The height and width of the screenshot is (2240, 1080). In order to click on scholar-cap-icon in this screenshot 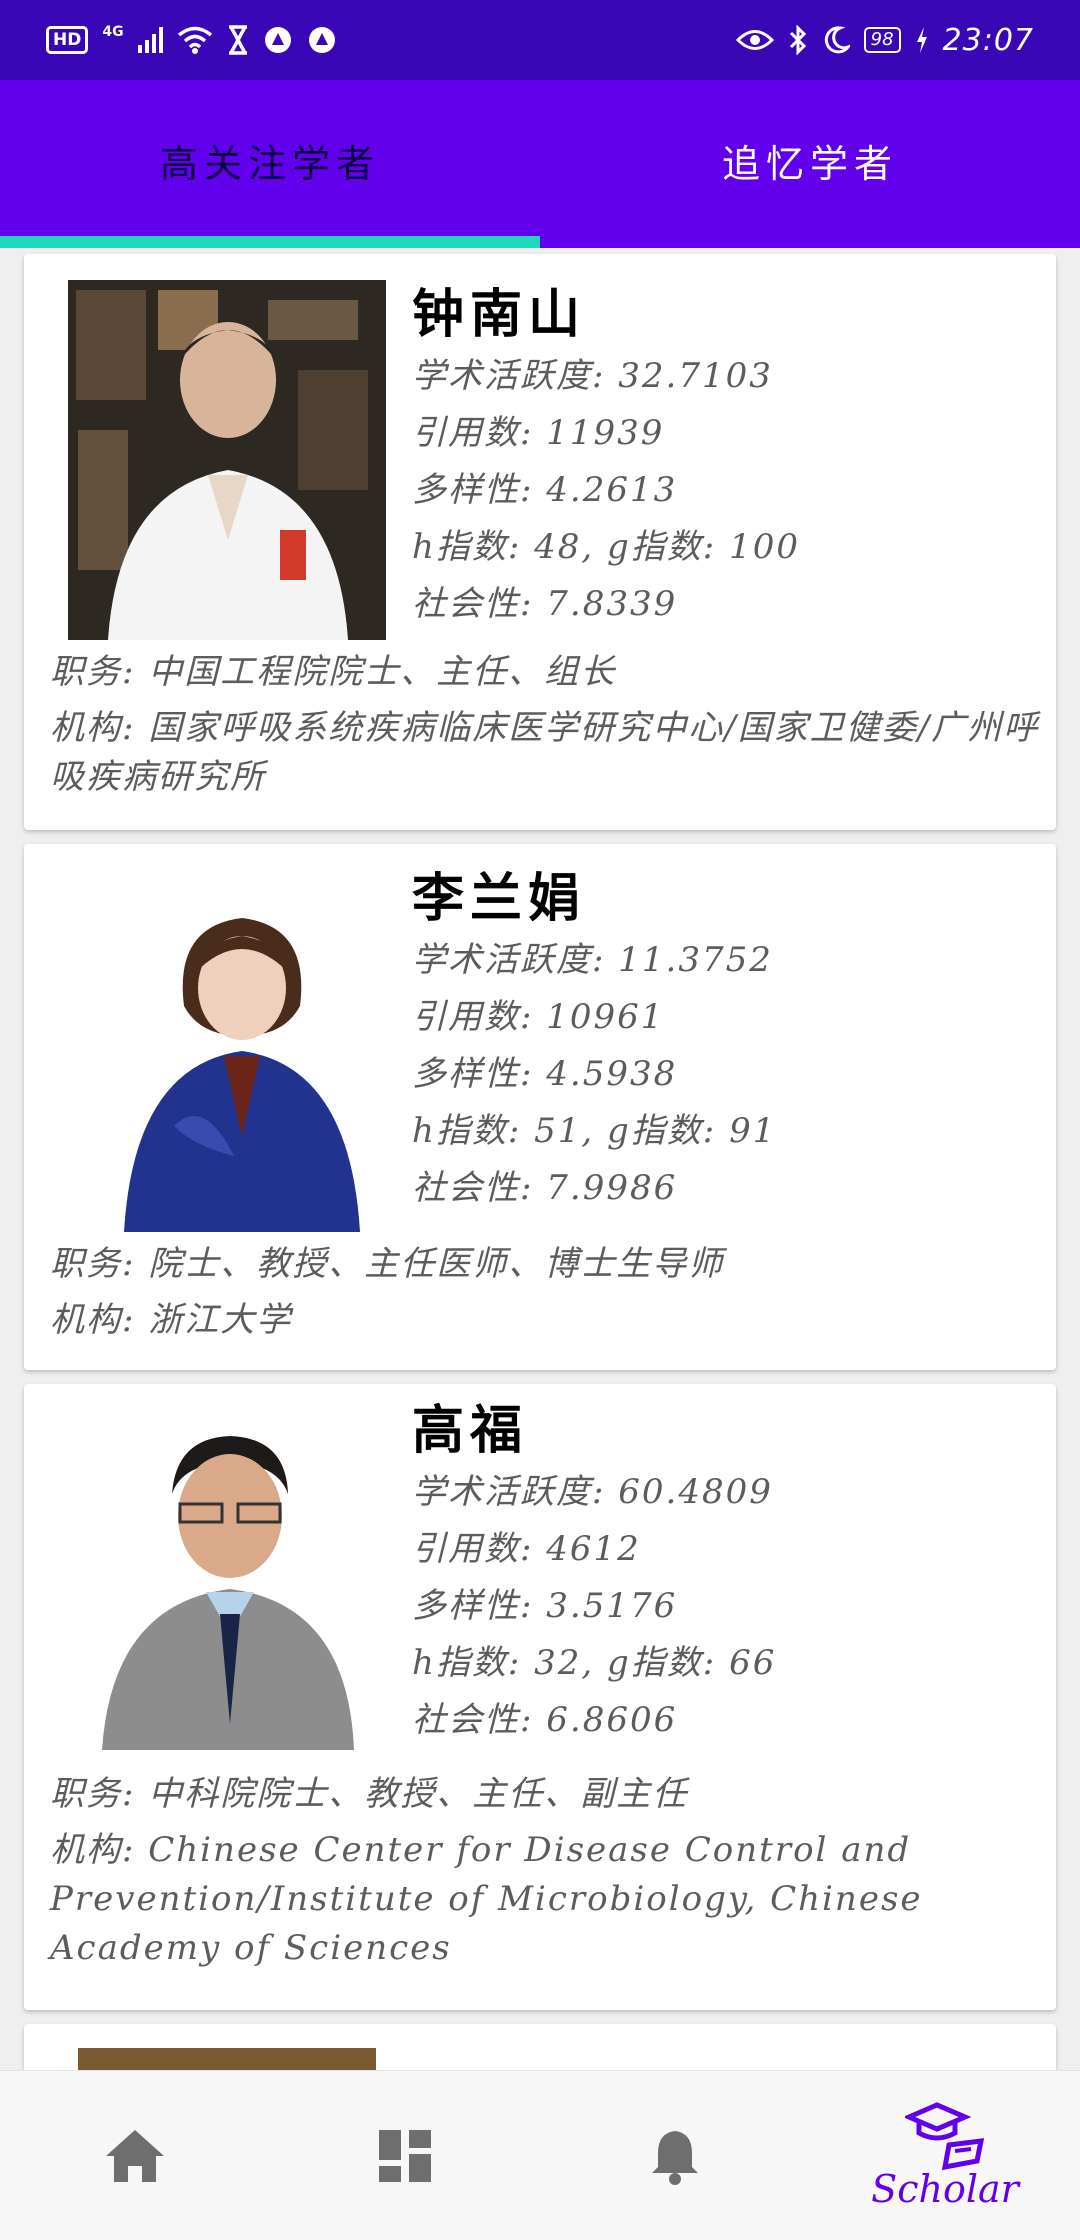, I will do `click(945, 2135)`.